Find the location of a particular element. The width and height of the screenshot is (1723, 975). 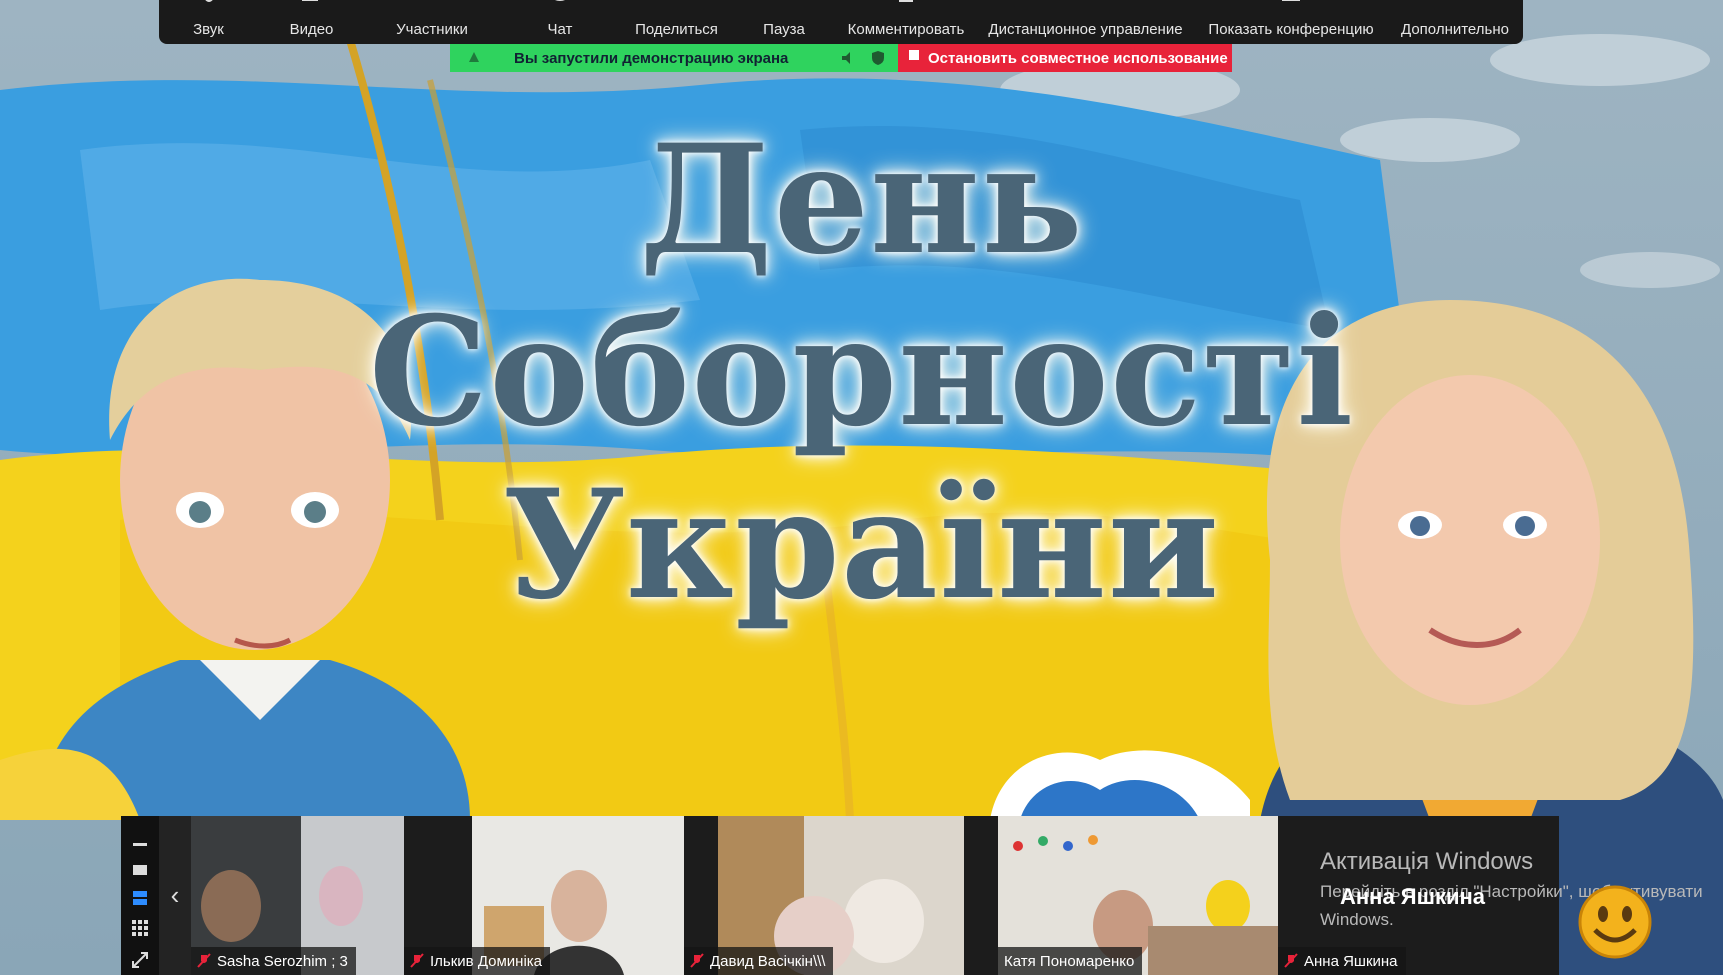

participant-name-tag: Катя Пономаренко is located at coordinates (1070, 961).